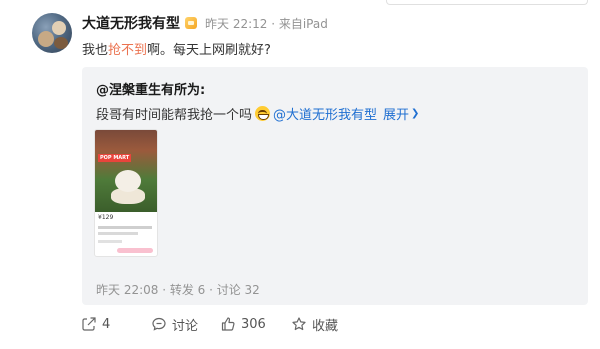  I want to click on post-text: 我也抢不到啊。每天上网刷就好?, so click(176, 48).